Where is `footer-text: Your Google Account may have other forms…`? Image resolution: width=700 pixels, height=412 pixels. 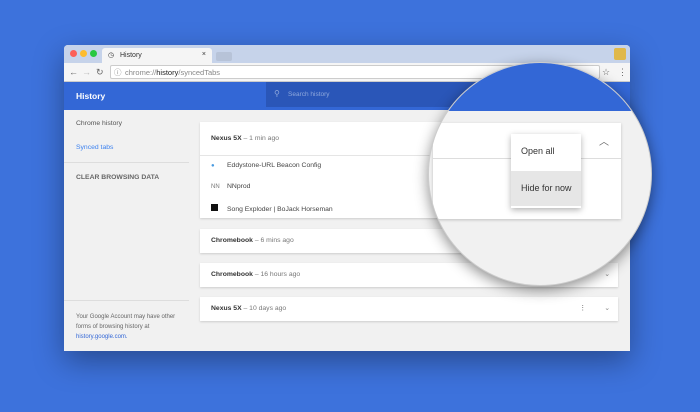 footer-text: Your Google Account may have other forms… is located at coordinates (126, 322).